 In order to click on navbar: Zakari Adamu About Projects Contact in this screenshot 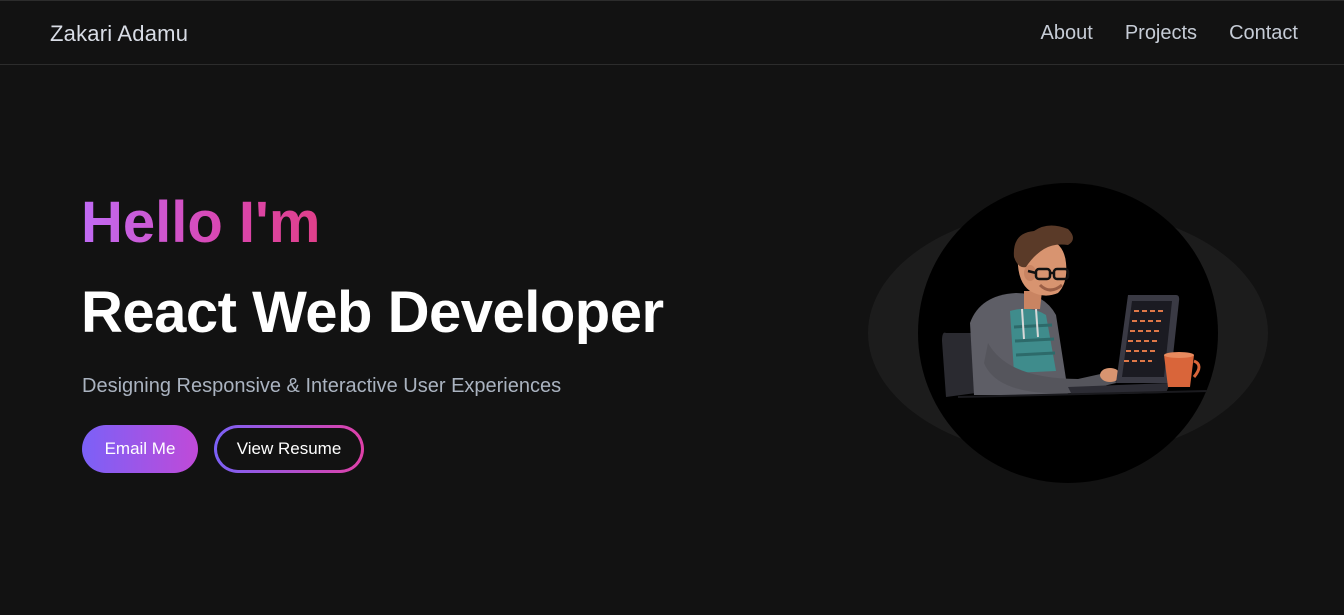, I will do `click(672, 32)`.